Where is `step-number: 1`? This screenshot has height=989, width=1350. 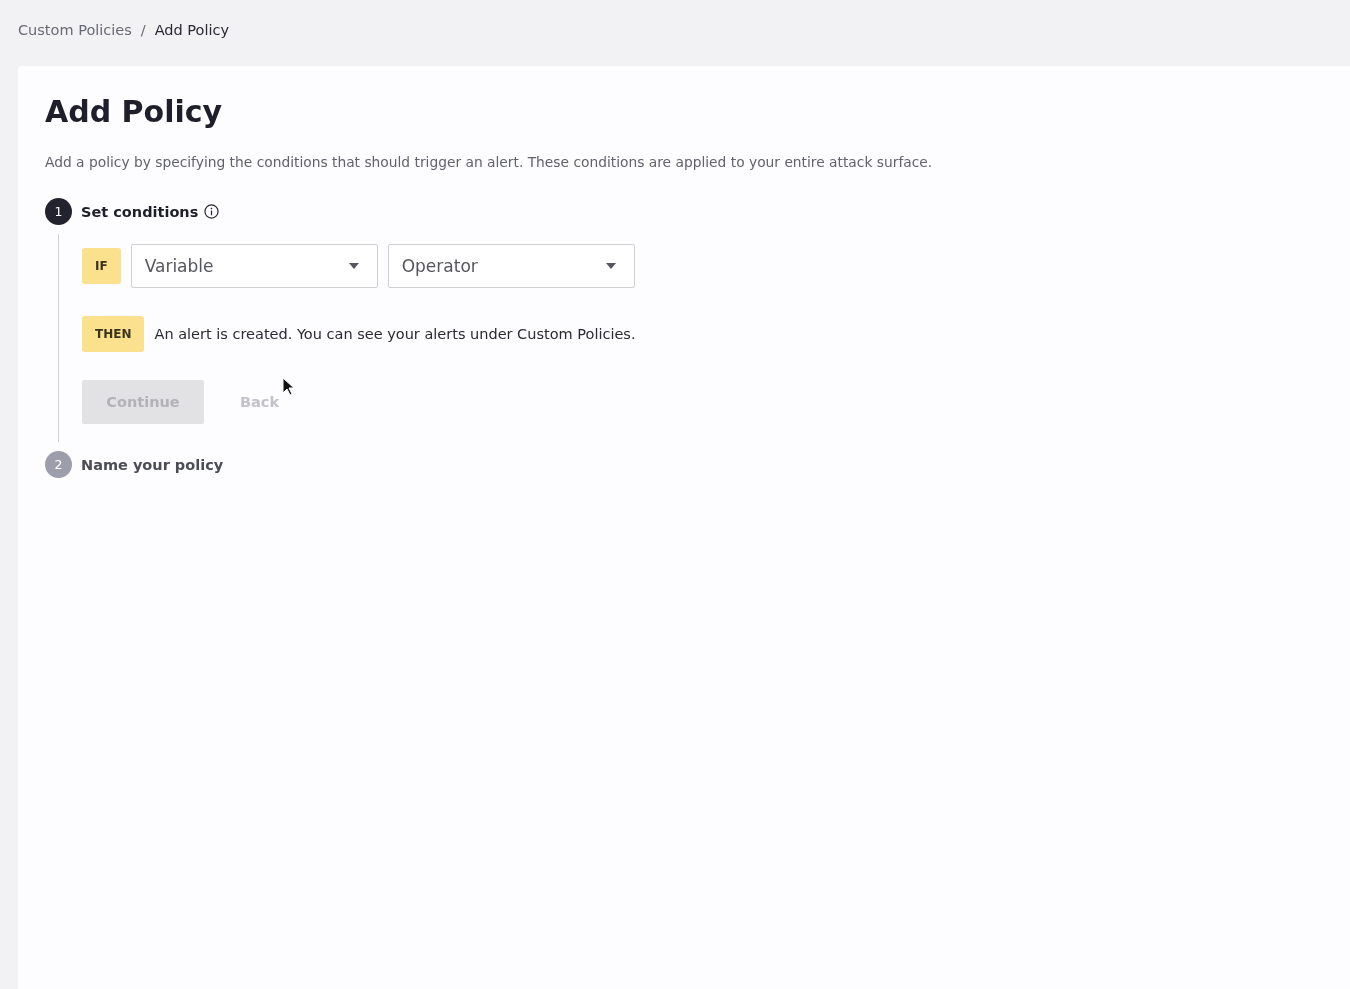 step-number: 1 is located at coordinates (58, 211).